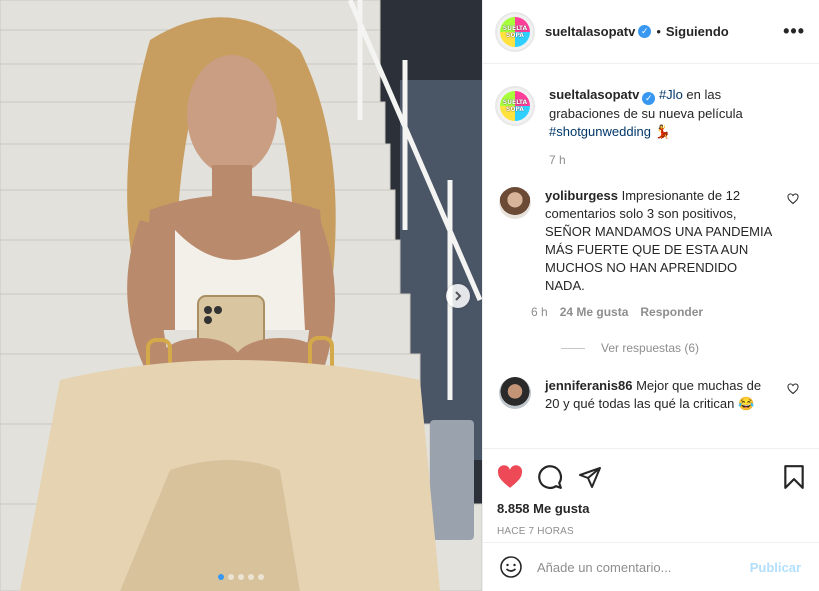 This screenshot has width=819, height=591. What do you see at coordinates (511, 567) in the screenshot?
I see `emoji-picker-icon` at bounding box center [511, 567].